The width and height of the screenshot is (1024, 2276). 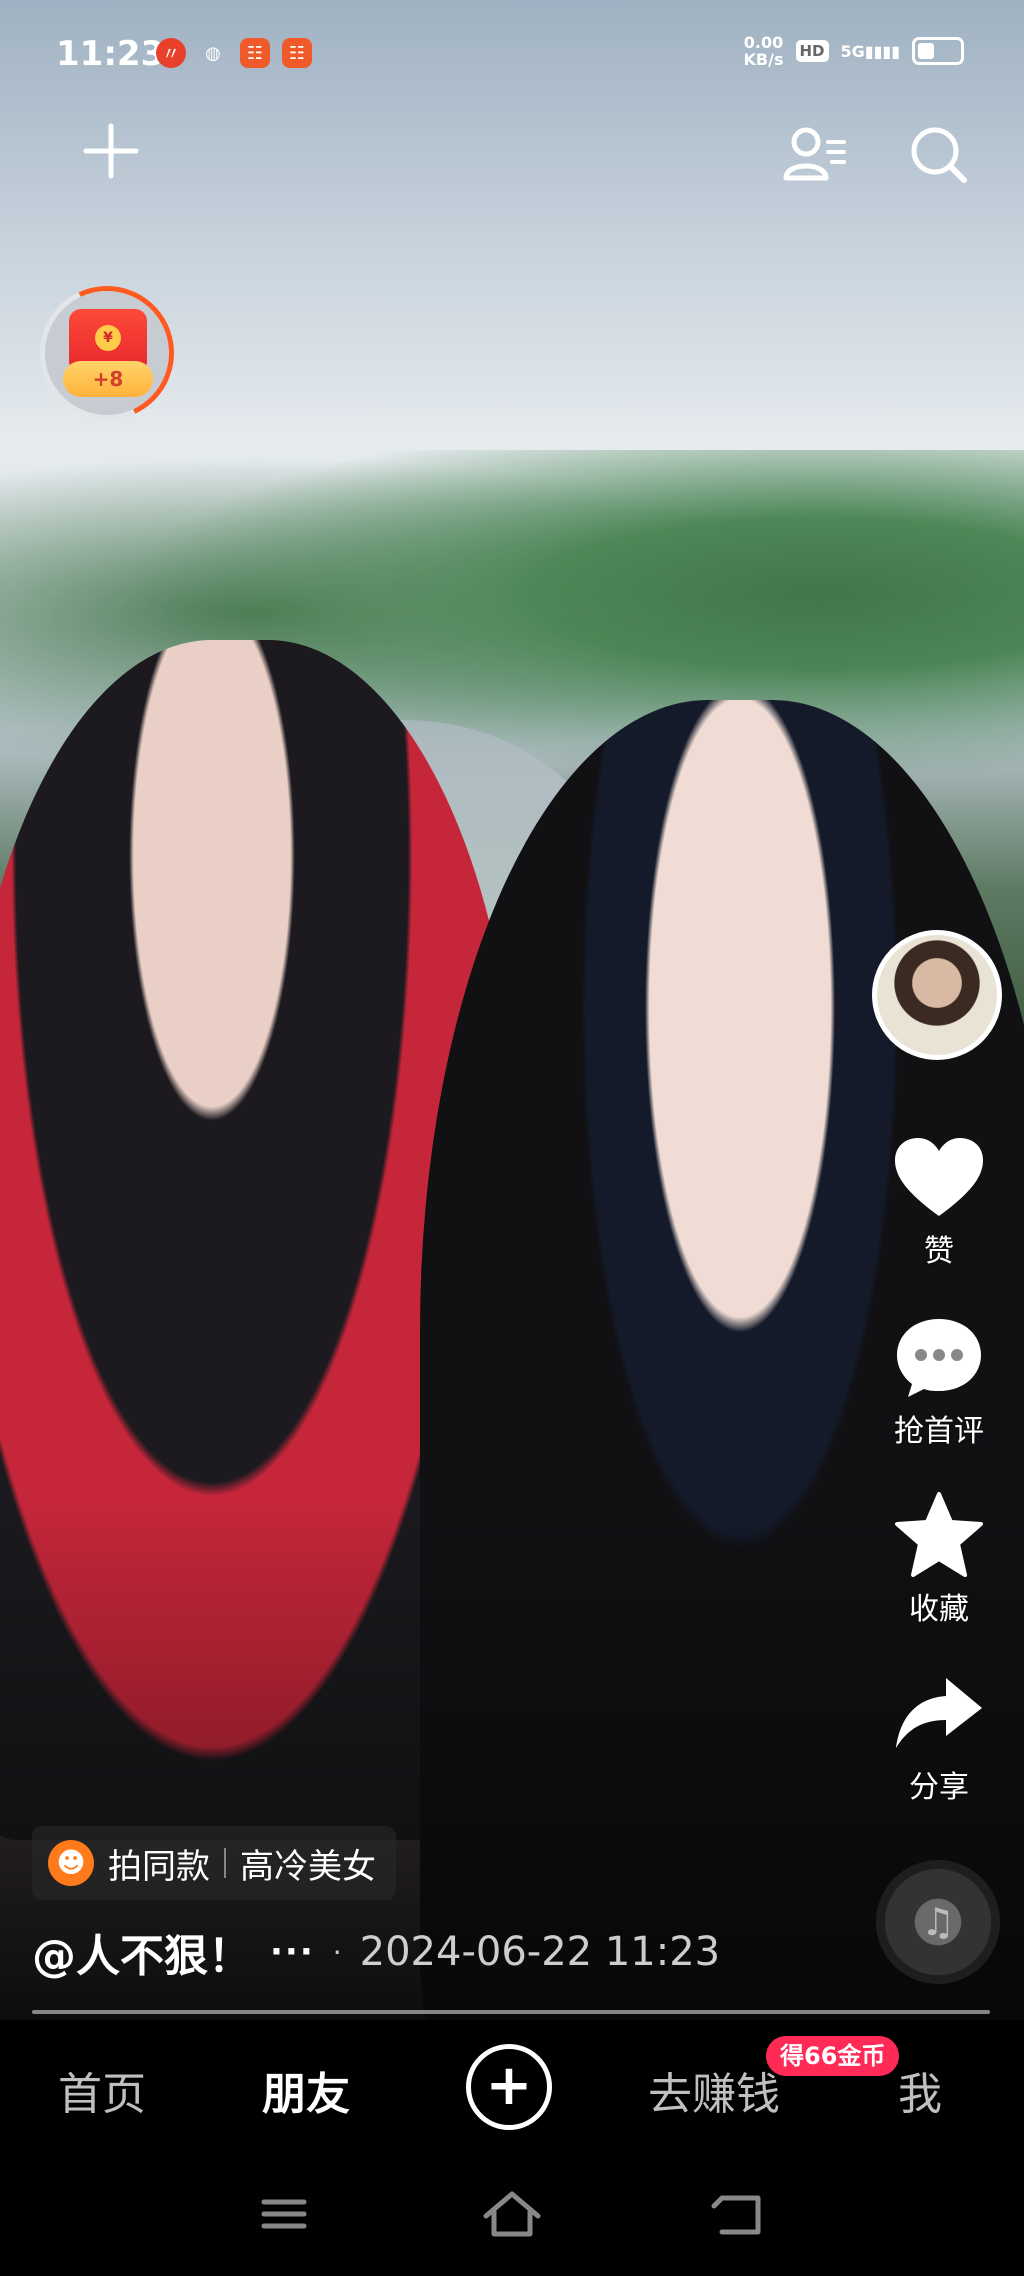 I want to click on template-chip: ☻ 拍同款 高冷美女, so click(x=214, y=1863).